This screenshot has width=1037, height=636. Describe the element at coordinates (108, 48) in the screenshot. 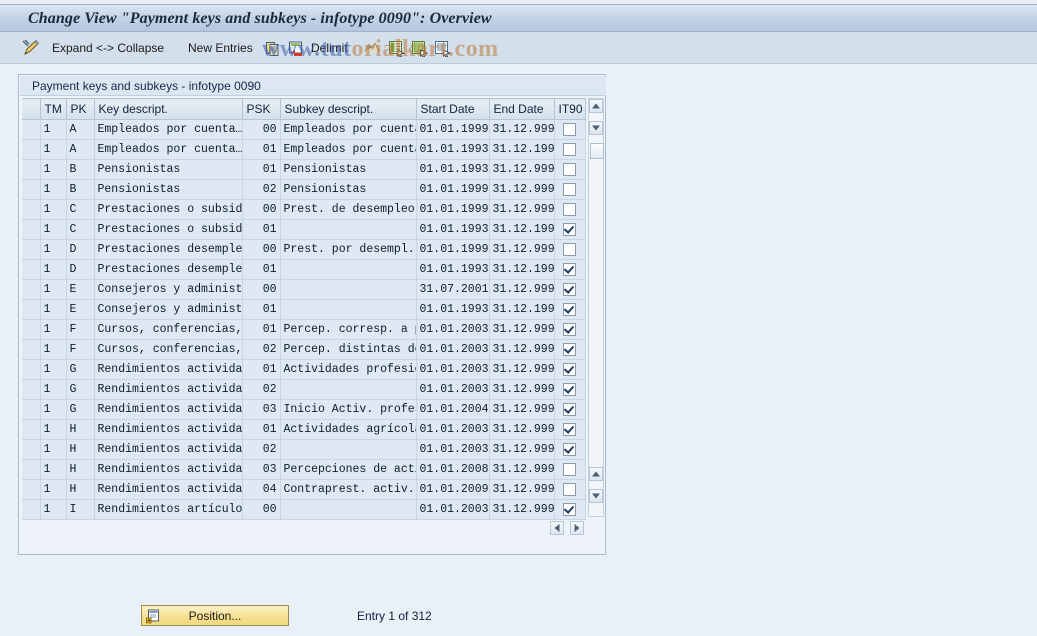

I see `expand-collapse-button: Expand <-> Collapse` at that location.